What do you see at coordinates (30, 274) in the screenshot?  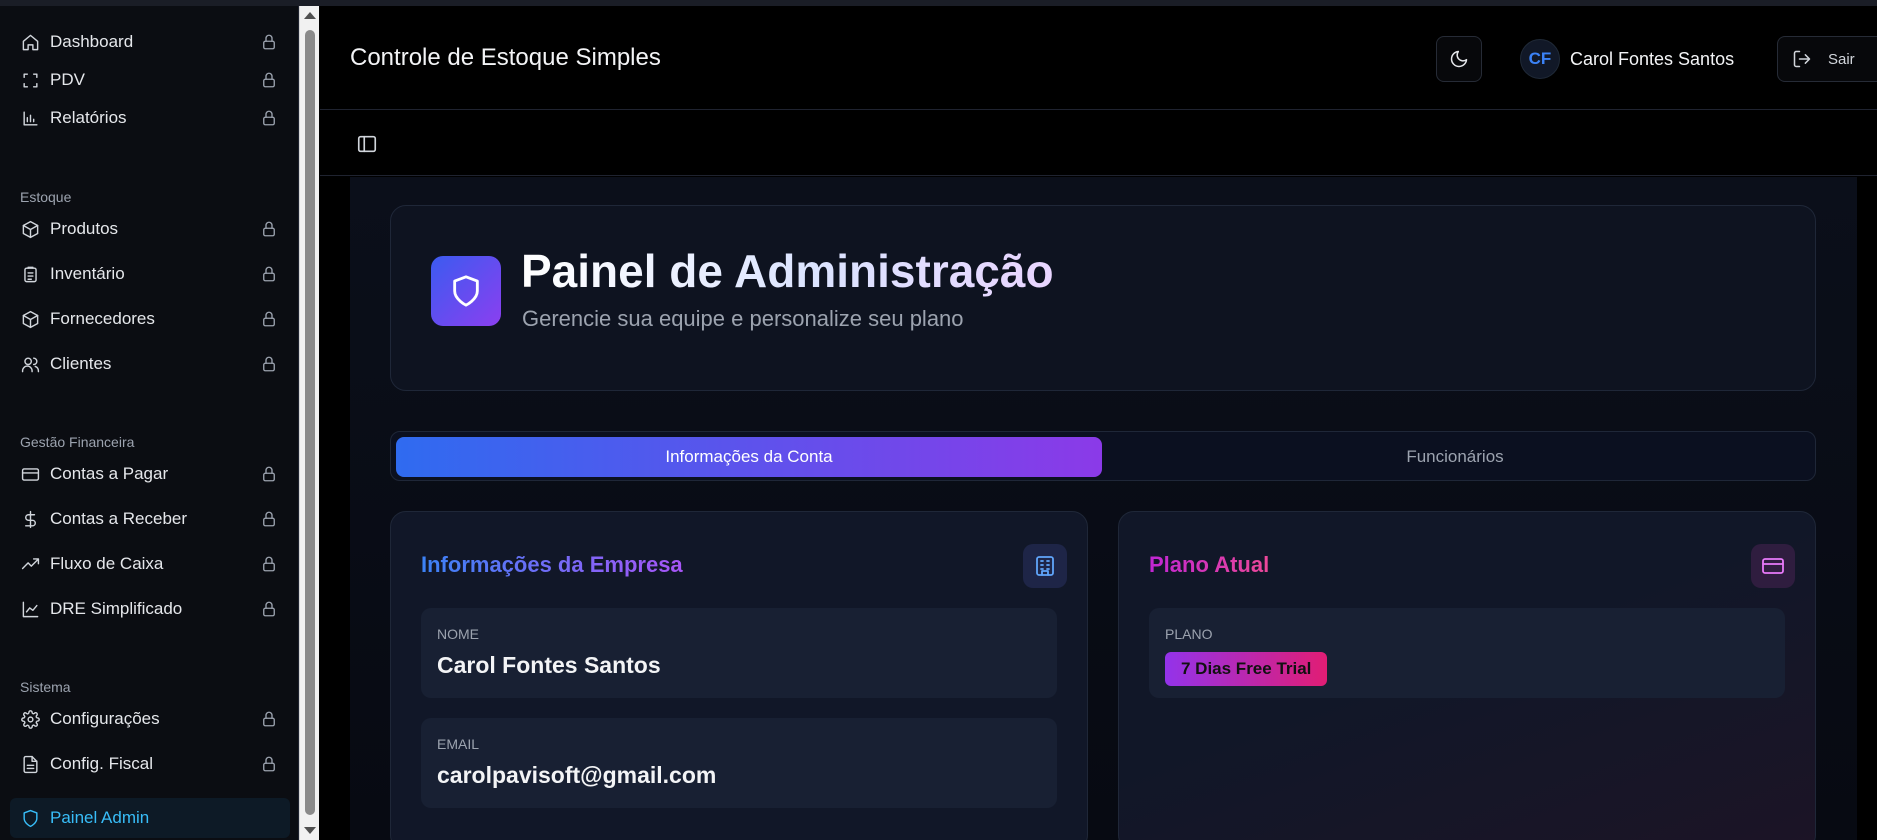 I see `clipboard-icon` at bounding box center [30, 274].